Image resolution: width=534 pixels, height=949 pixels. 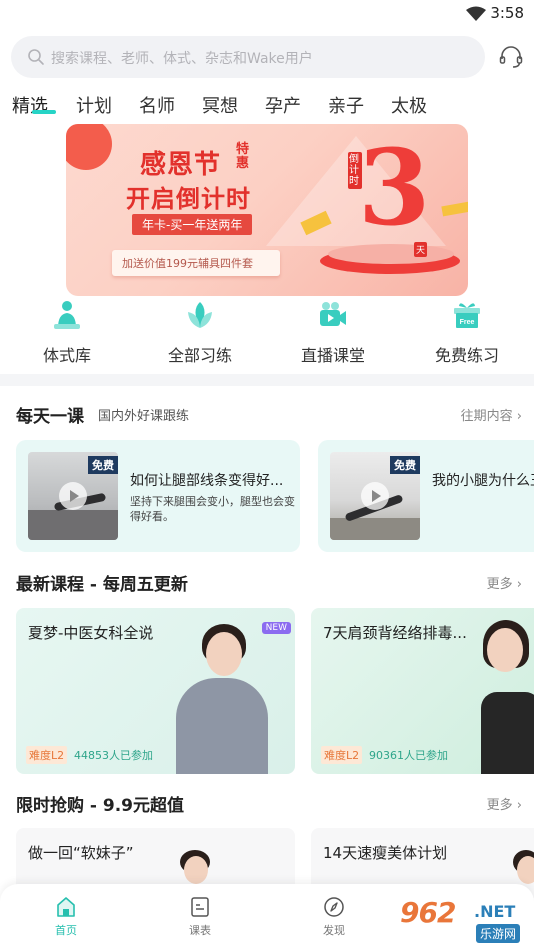 What do you see at coordinates (498, 933) in the screenshot?
I see `watermark-site: 乐游网` at bounding box center [498, 933].